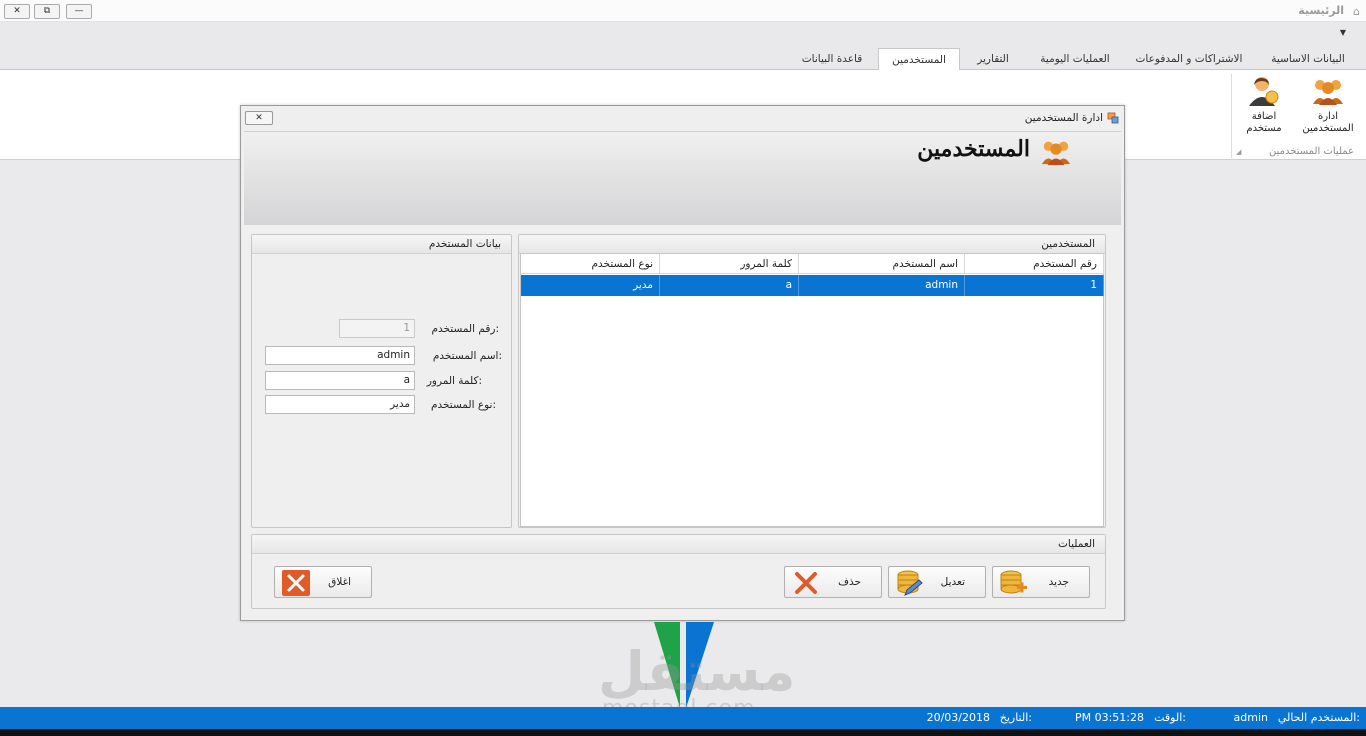 This screenshot has width=1366, height=736. I want to click on add-user-icon, so click(1264, 91).